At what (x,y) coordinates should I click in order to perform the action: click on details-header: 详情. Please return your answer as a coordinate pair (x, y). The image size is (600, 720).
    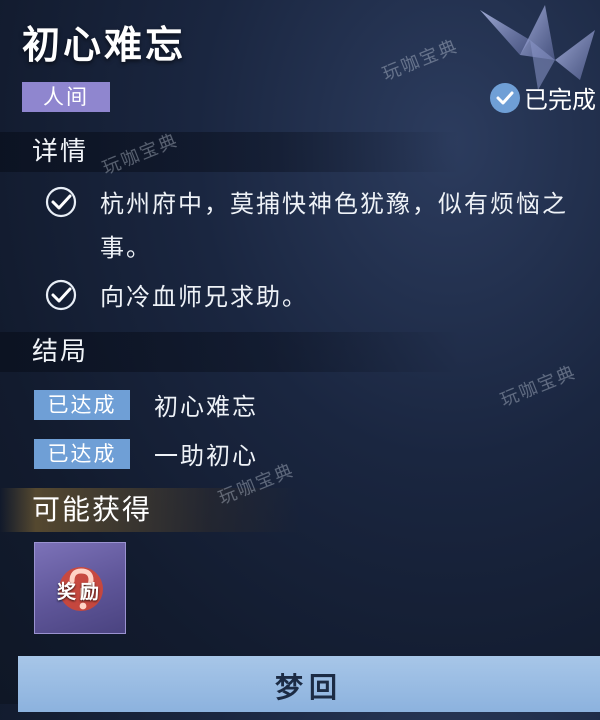
    Looking at the image, I should click on (230, 152).